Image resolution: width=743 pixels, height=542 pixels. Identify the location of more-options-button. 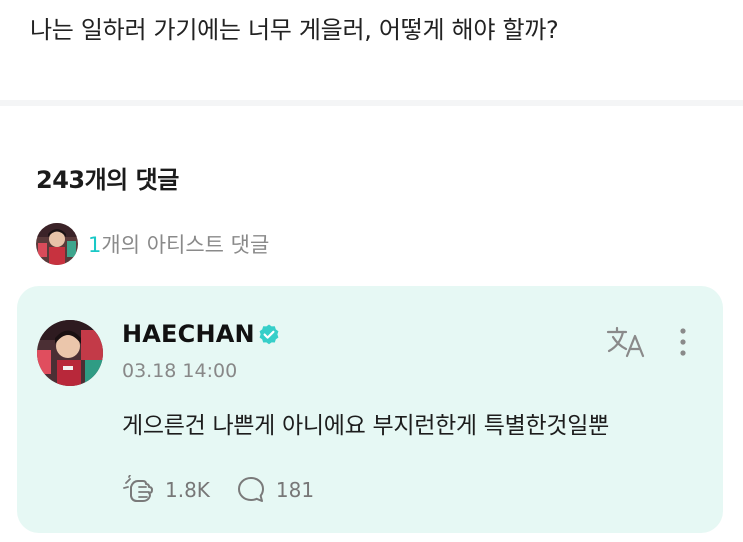
(683, 342).